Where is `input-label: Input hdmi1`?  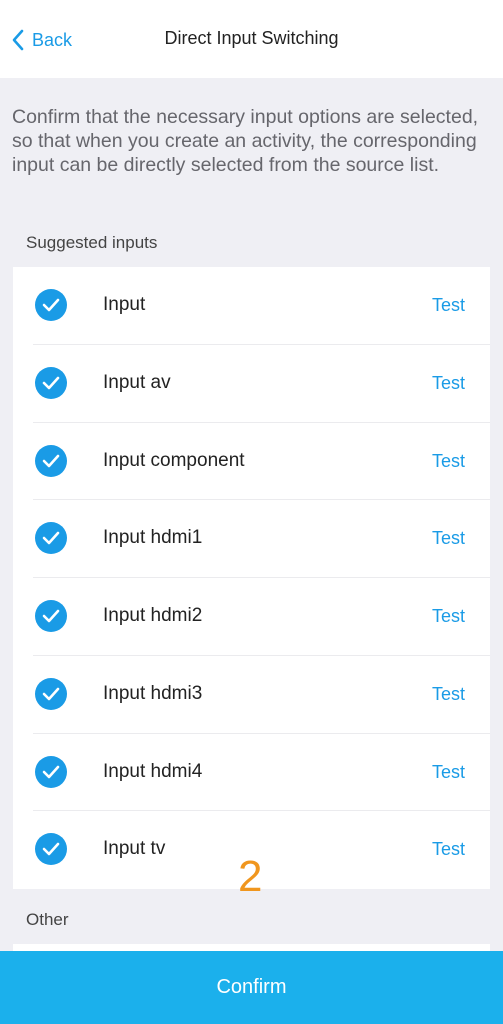 input-label: Input hdmi1 is located at coordinates (153, 538).